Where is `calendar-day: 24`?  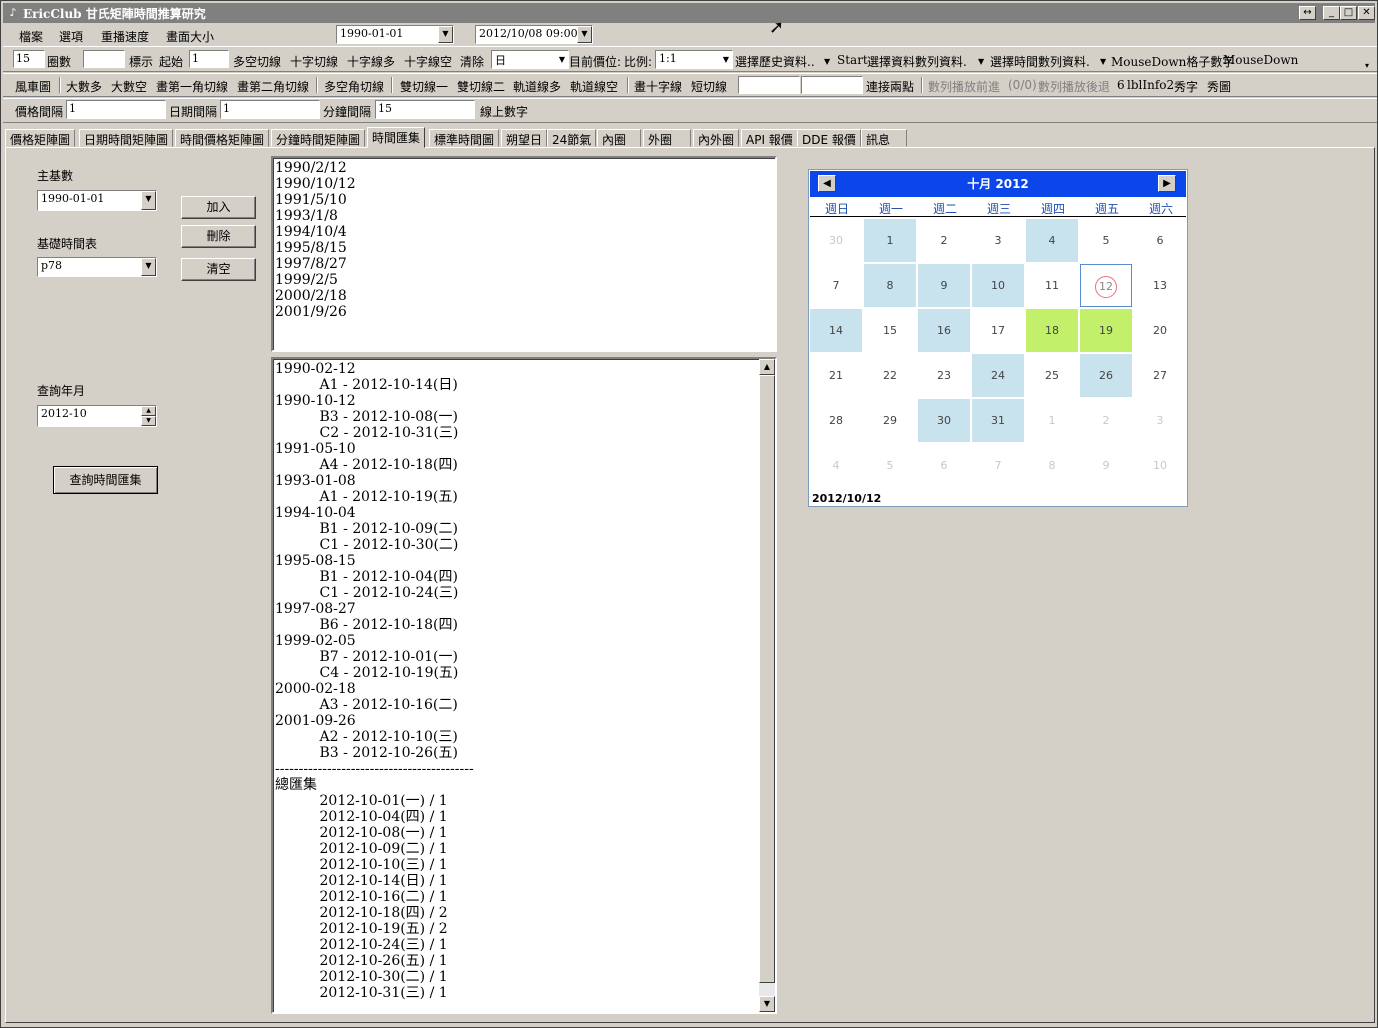
calendar-day: 24 is located at coordinates (998, 375).